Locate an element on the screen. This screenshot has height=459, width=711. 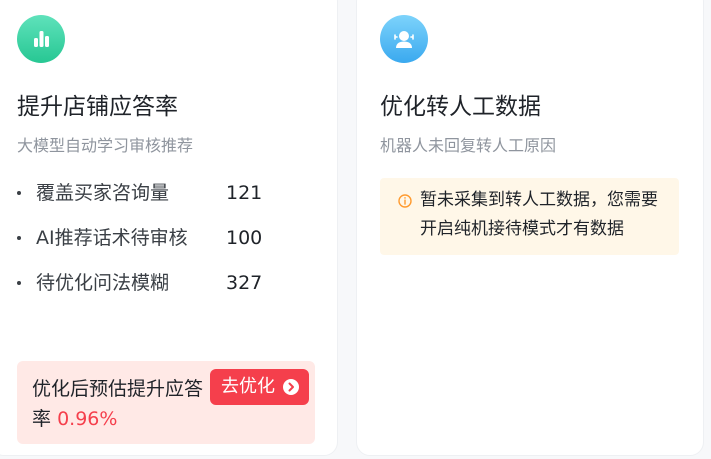
notice-text: 暂未采集到转人工数据，您需要开启纯机接待模式才有数据 is located at coordinates (539, 214).